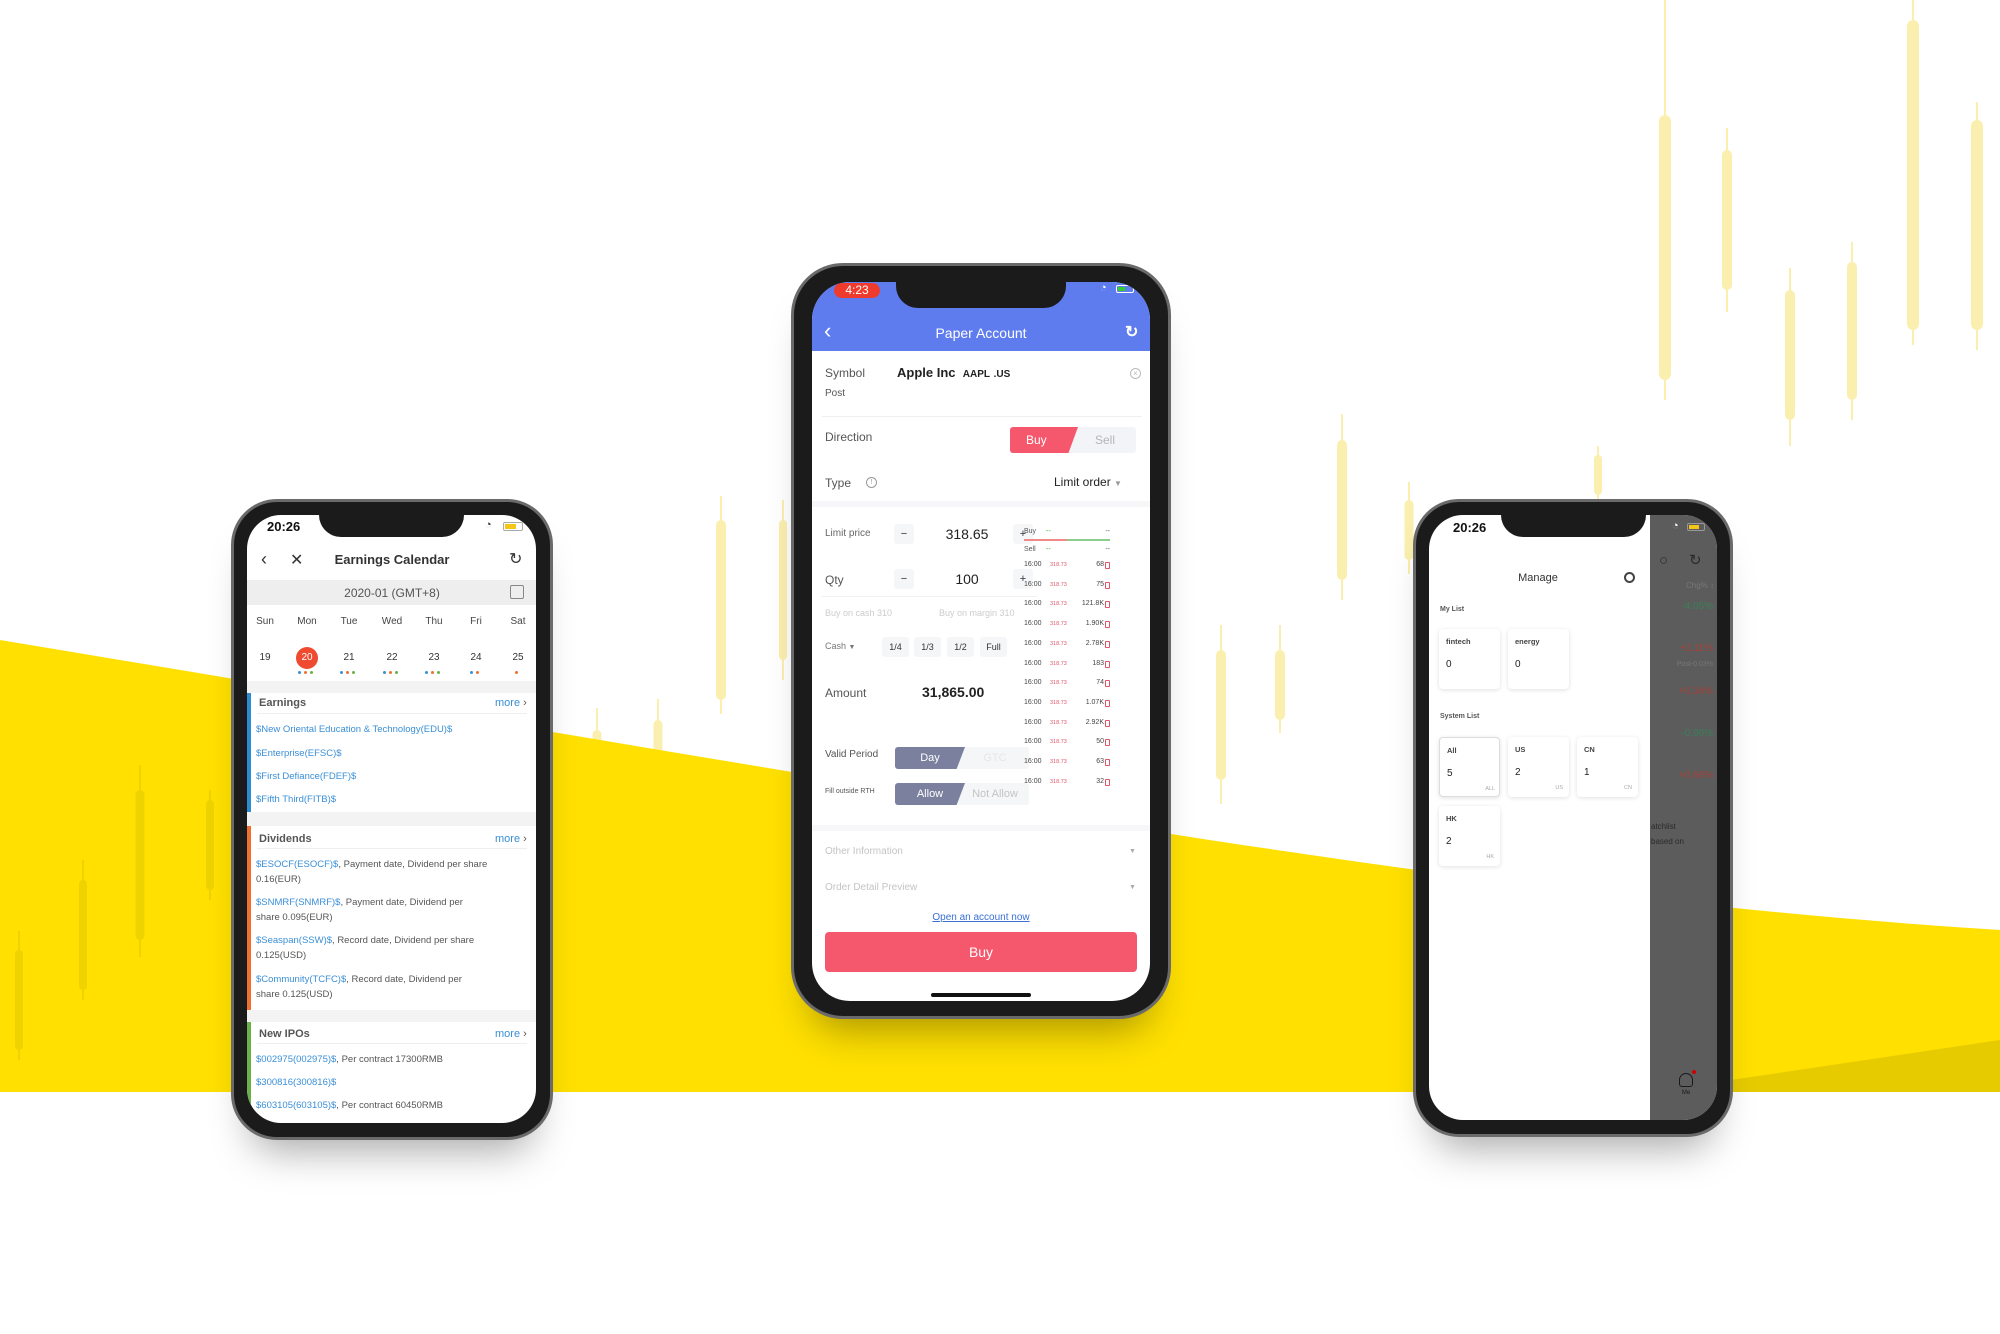 The width and height of the screenshot is (2000, 1334). Describe the element at coordinates (1469, 767) in the screenshot. I see `system-list-card: All 5 ALL` at that location.